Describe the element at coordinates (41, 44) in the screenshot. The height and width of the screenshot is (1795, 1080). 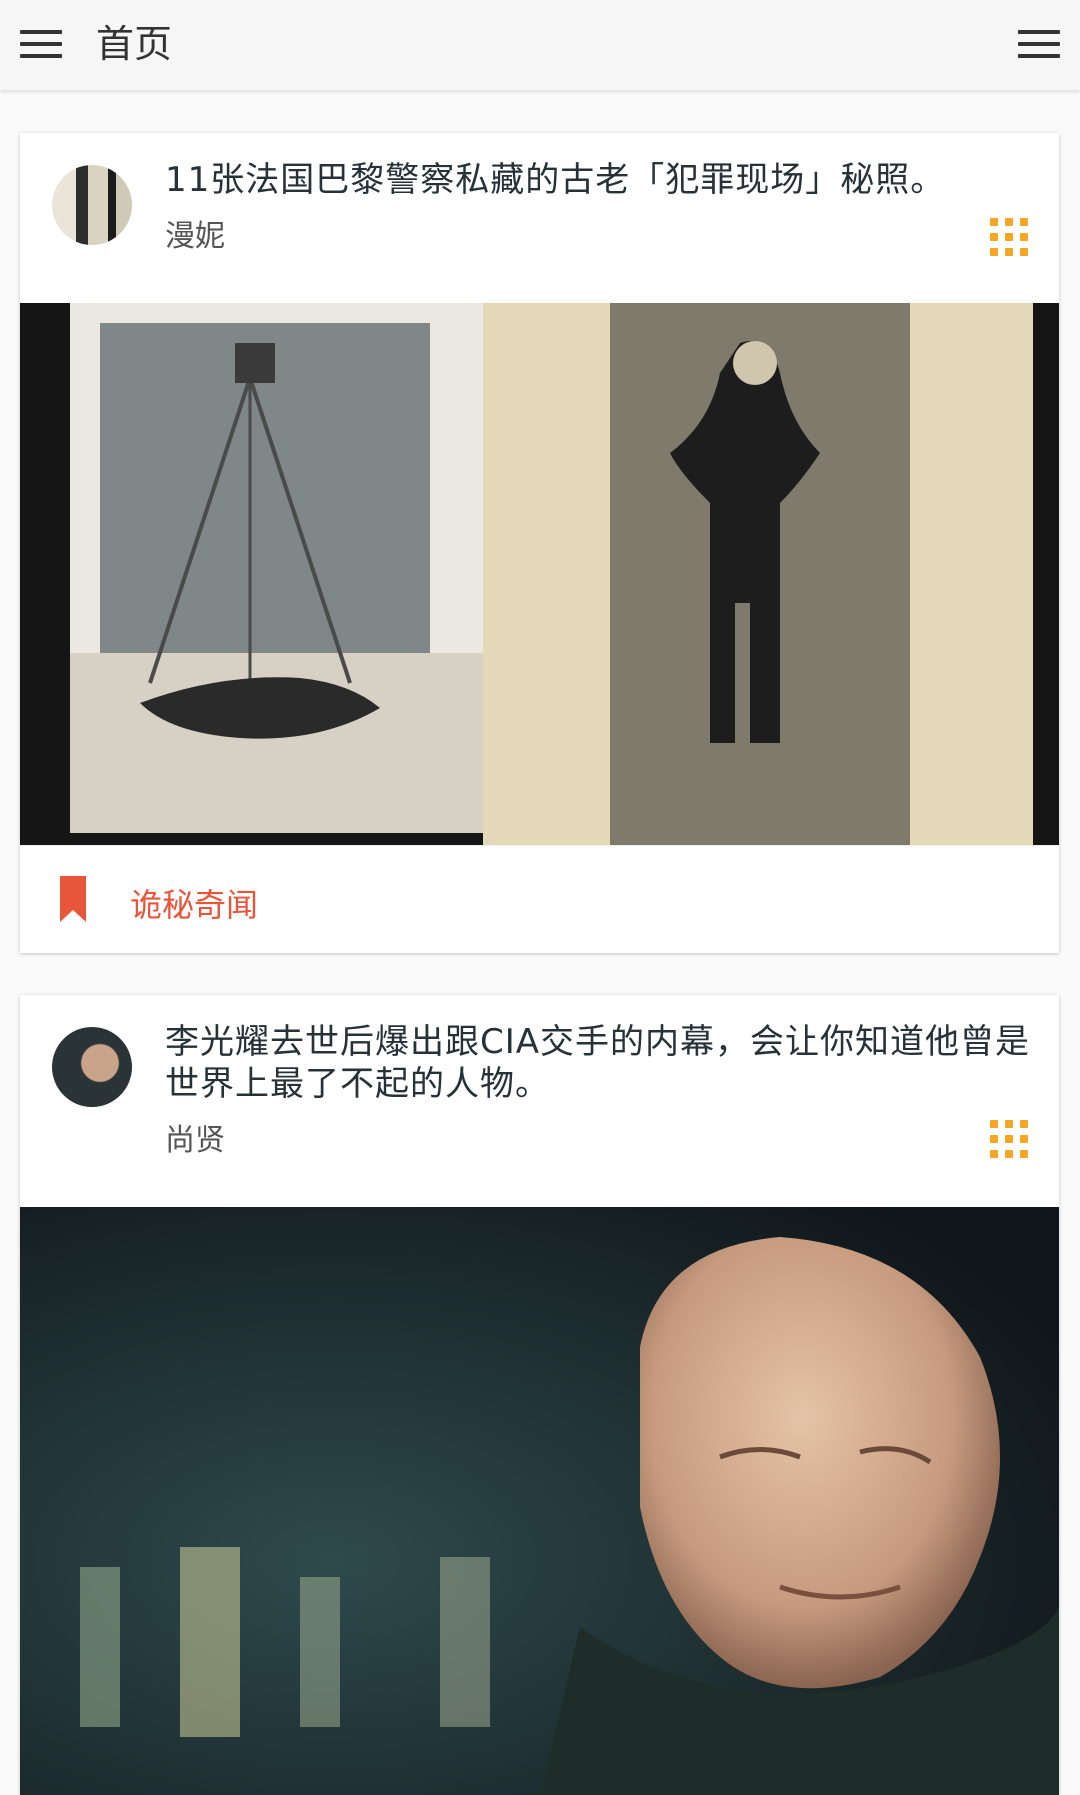
I see `hamburger-menu-icon` at that location.